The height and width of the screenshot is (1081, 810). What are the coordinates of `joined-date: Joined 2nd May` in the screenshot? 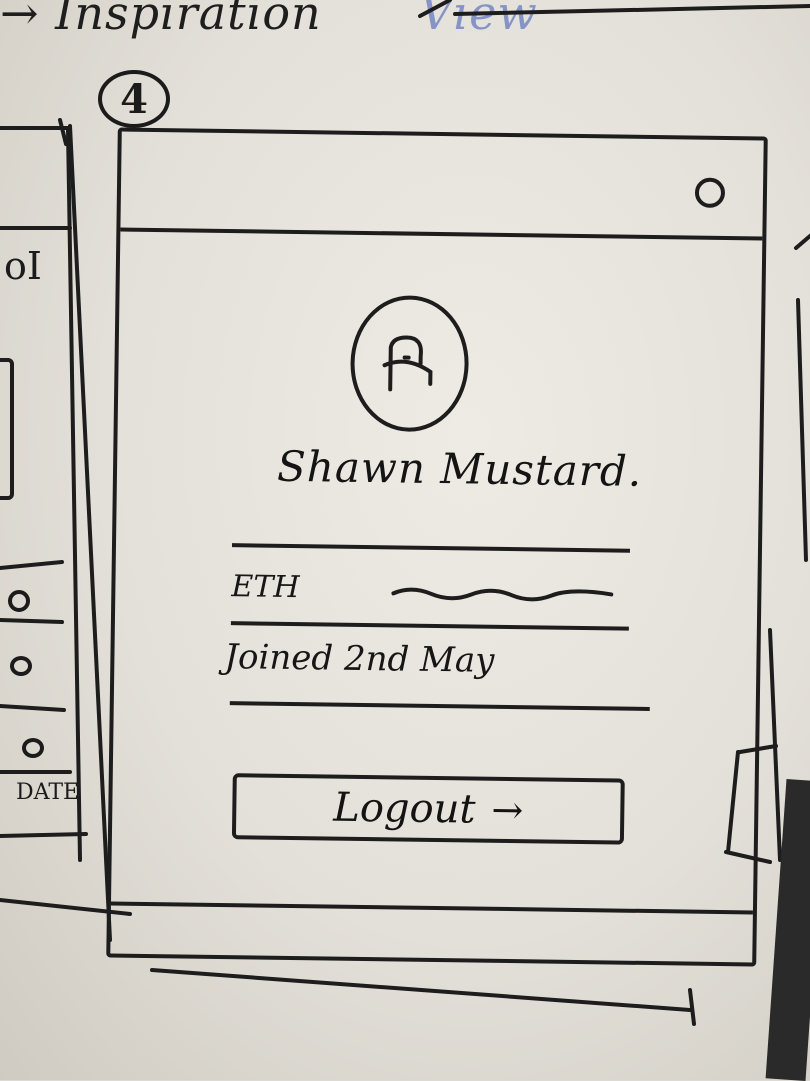 It's located at (359, 659).